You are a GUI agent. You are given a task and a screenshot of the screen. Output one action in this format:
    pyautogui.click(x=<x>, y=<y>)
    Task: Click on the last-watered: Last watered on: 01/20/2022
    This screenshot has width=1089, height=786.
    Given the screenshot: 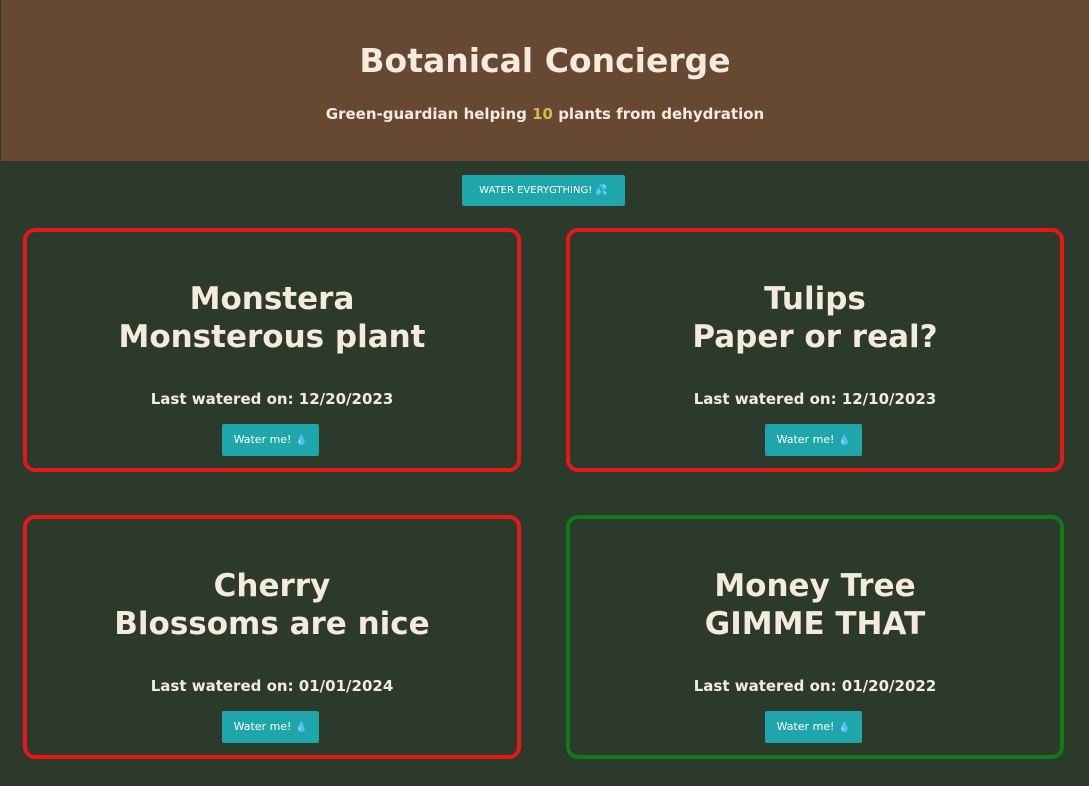 What is the action you would take?
    pyautogui.click(x=815, y=686)
    